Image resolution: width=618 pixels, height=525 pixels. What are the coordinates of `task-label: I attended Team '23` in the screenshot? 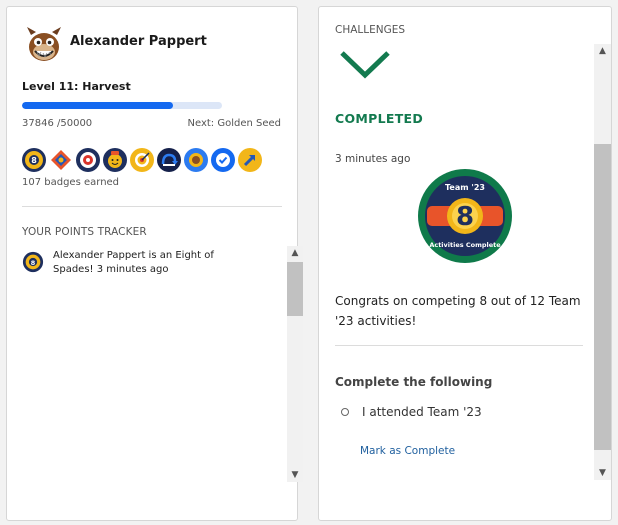 It's located at (422, 412).